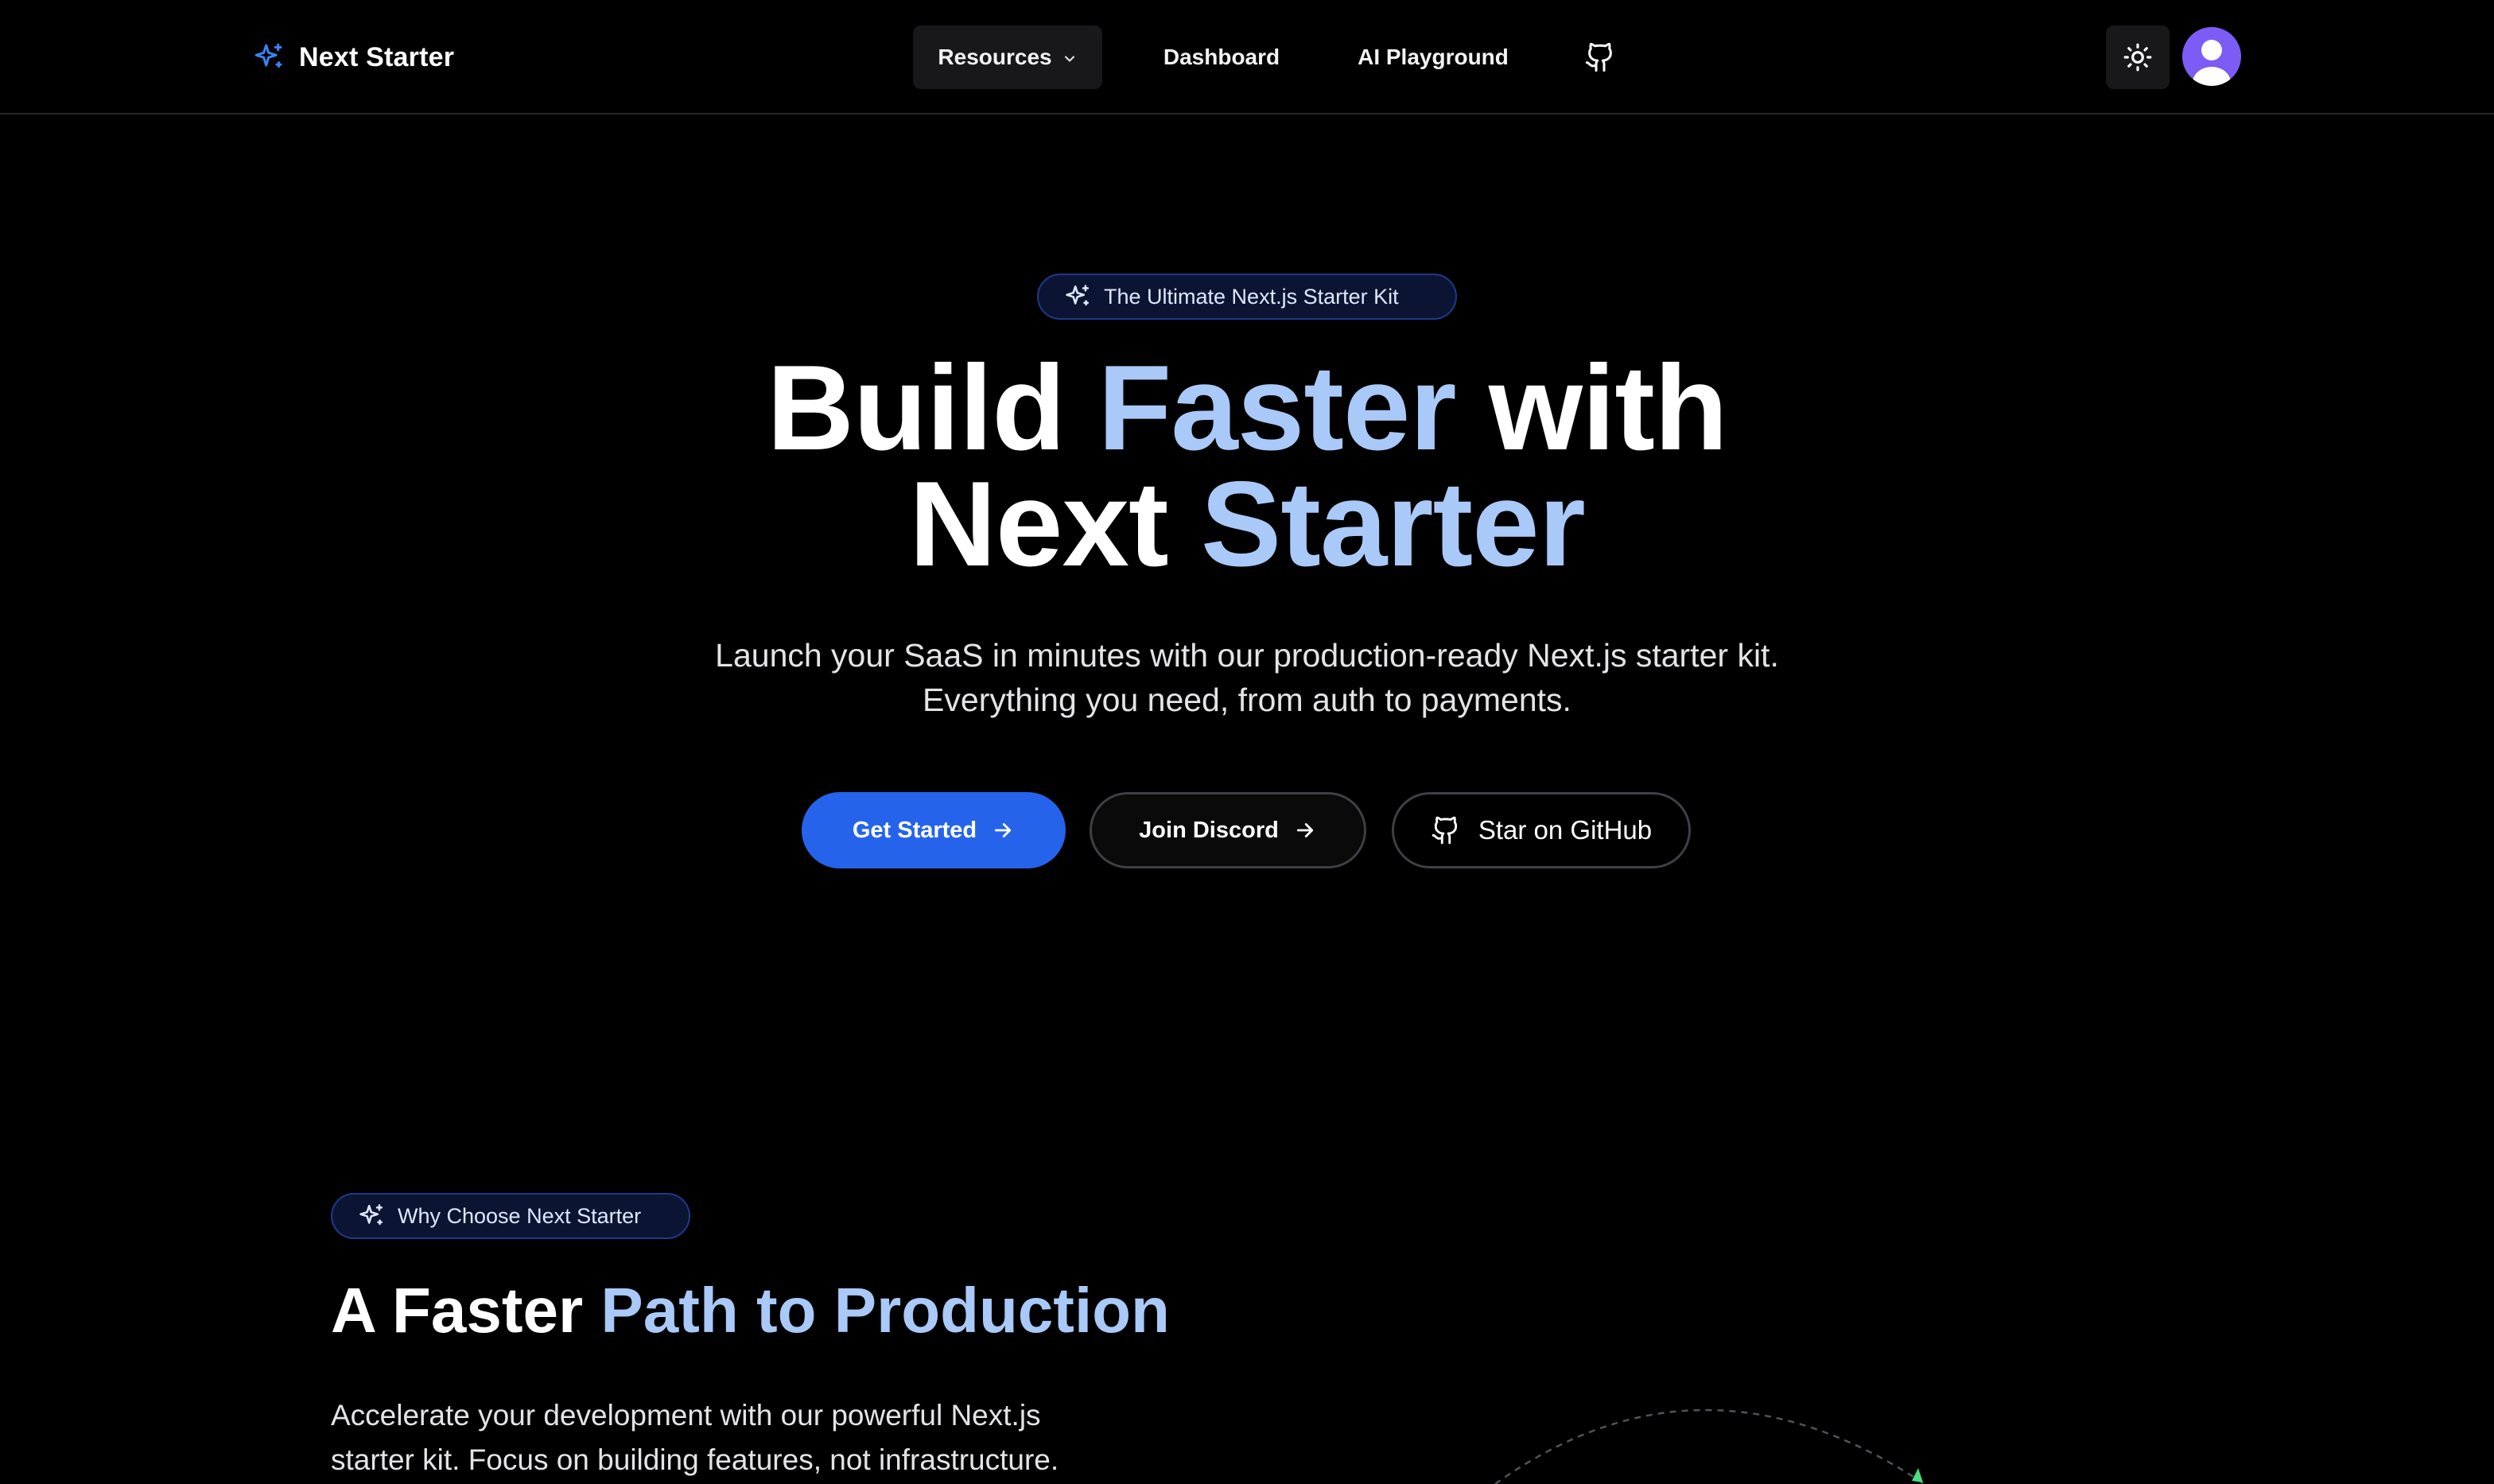 The image size is (2494, 1484). I want to click on hero-badge-text: The Ultimate Next.js Starter Kit, so click(1251, 296).